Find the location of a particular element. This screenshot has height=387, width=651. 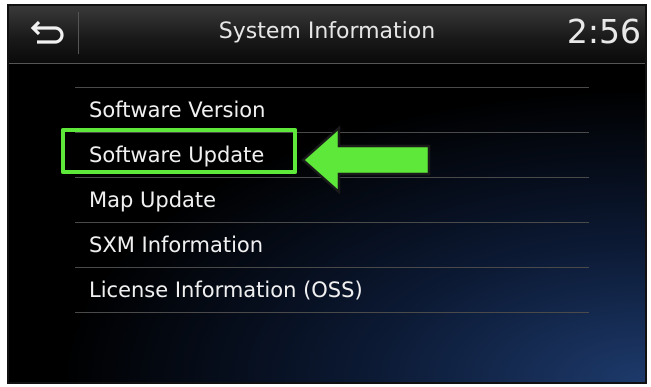

return-arrow-icon is located at coordinates (47, 32).